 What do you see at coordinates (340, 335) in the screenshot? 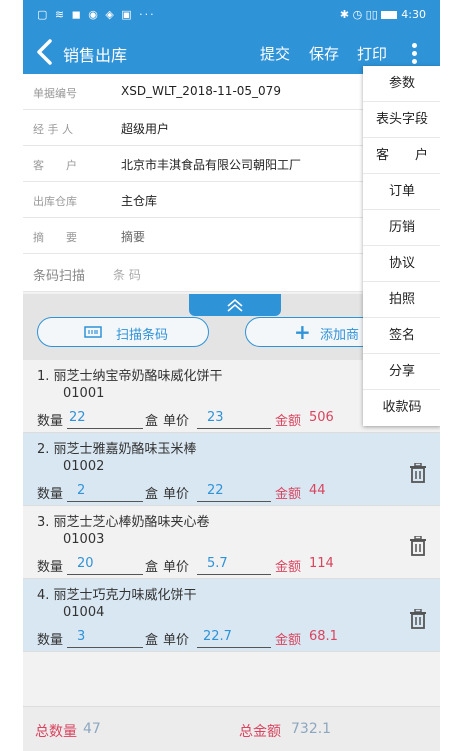
I see `add-product-label: 添加商` at bounding box center [340, 335].